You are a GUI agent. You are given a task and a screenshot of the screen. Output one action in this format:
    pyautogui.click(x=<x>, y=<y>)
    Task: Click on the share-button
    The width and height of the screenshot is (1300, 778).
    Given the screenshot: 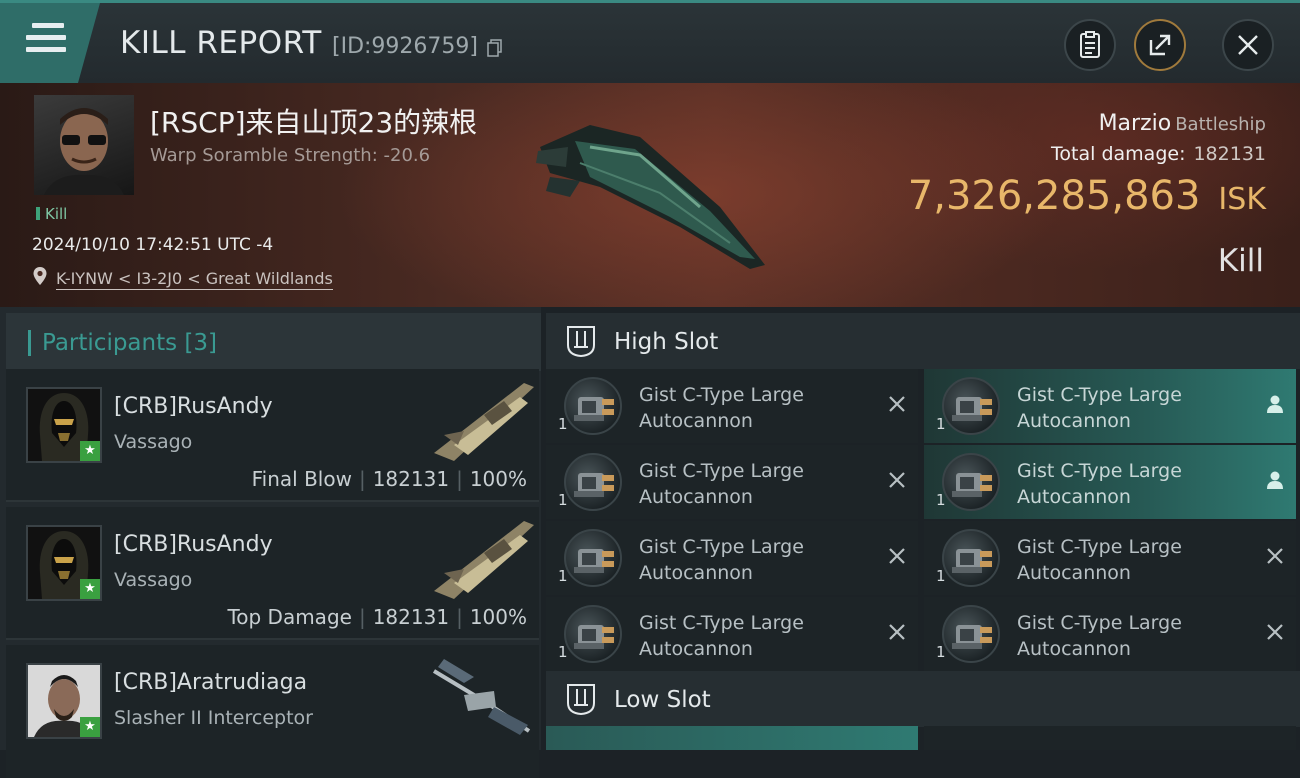 What is the action you would take?
    pyautogui.click(x=1160, y=45)
    